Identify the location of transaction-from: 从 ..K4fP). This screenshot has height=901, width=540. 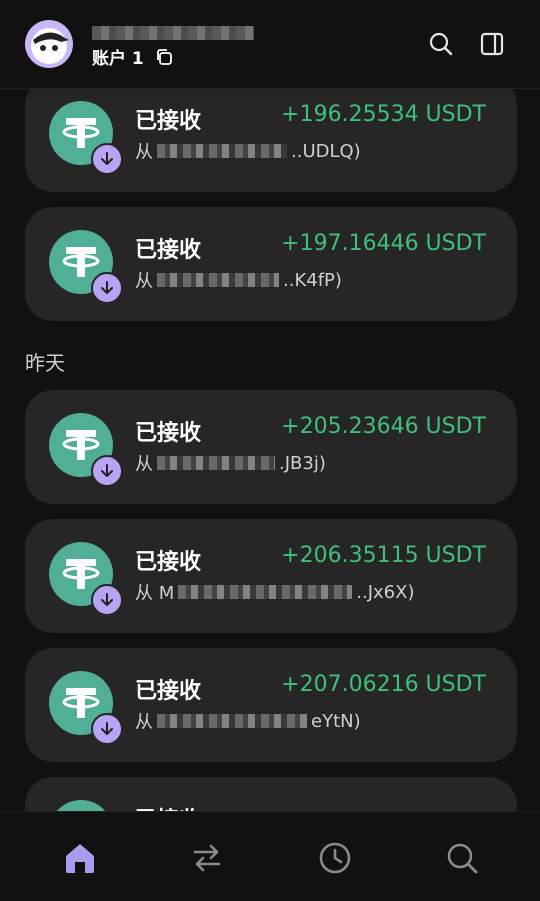
(238, 280).